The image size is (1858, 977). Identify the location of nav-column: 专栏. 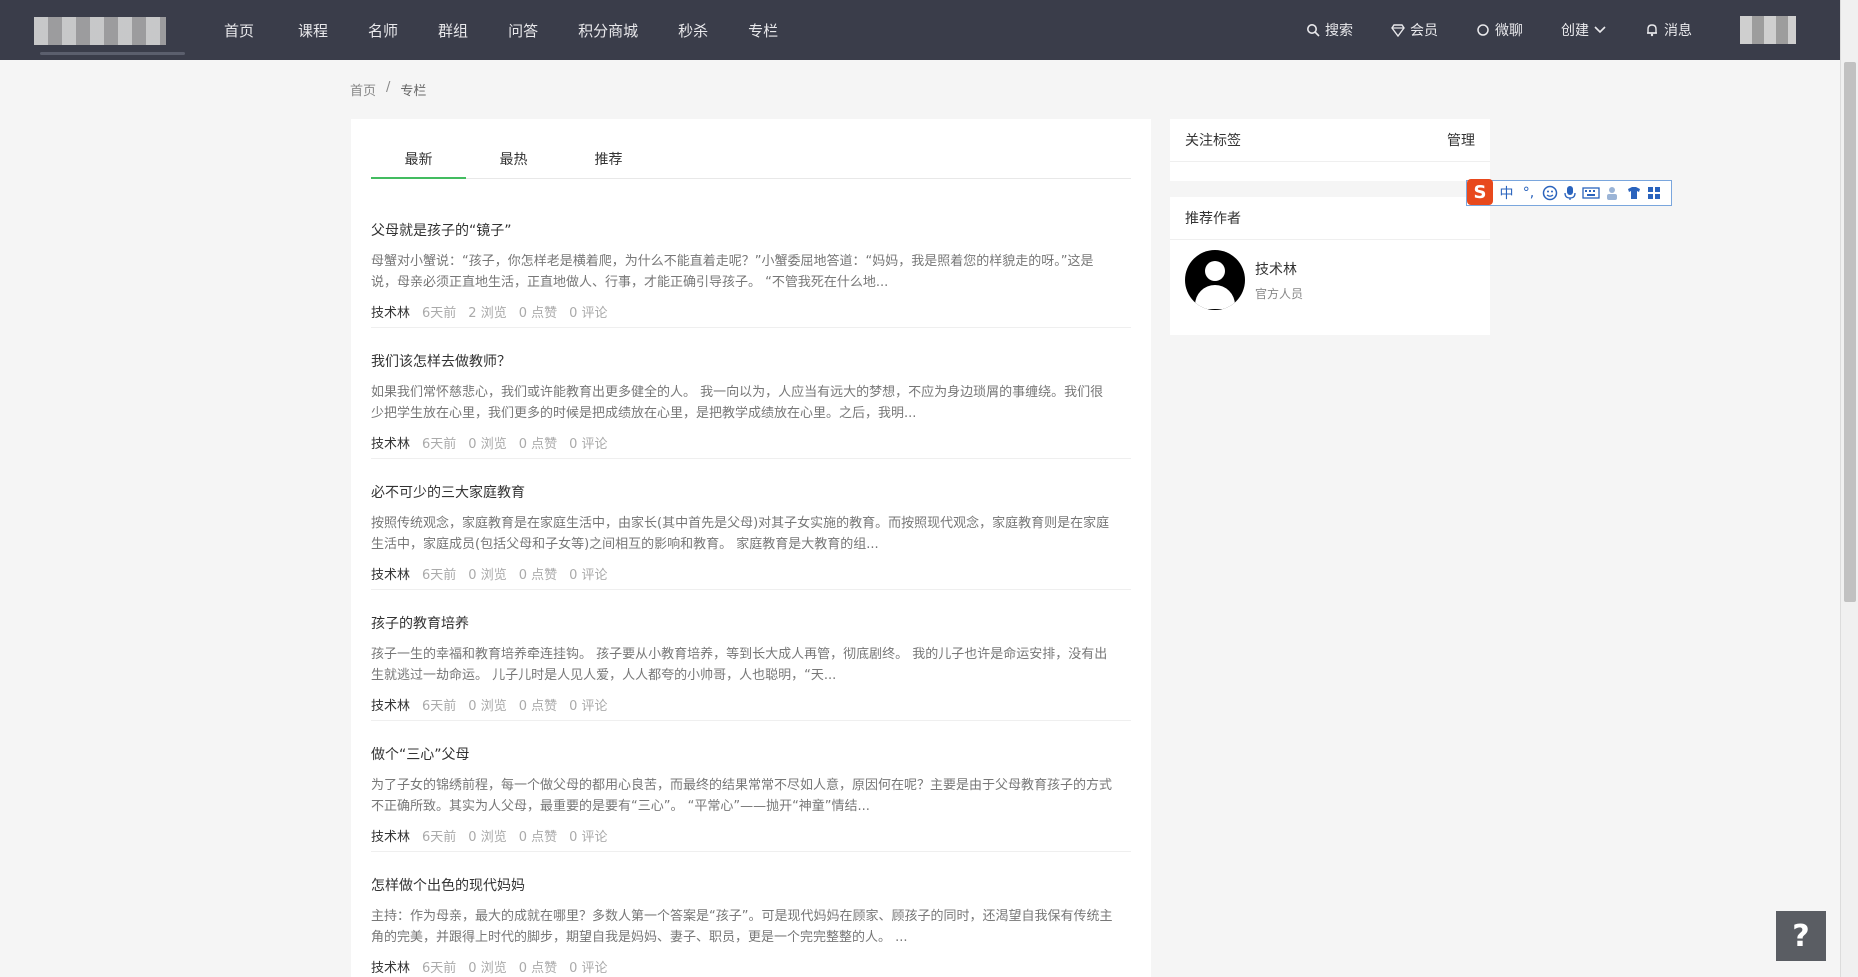
(763, 30).